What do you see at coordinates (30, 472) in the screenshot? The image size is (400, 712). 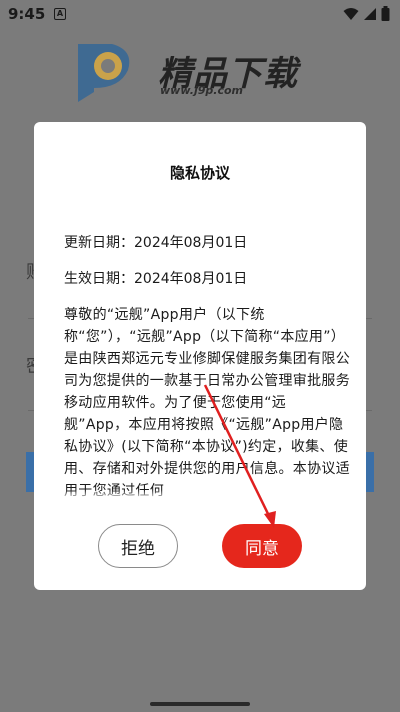 I see `login-button-edge-left` at bounding box center [30, 472].